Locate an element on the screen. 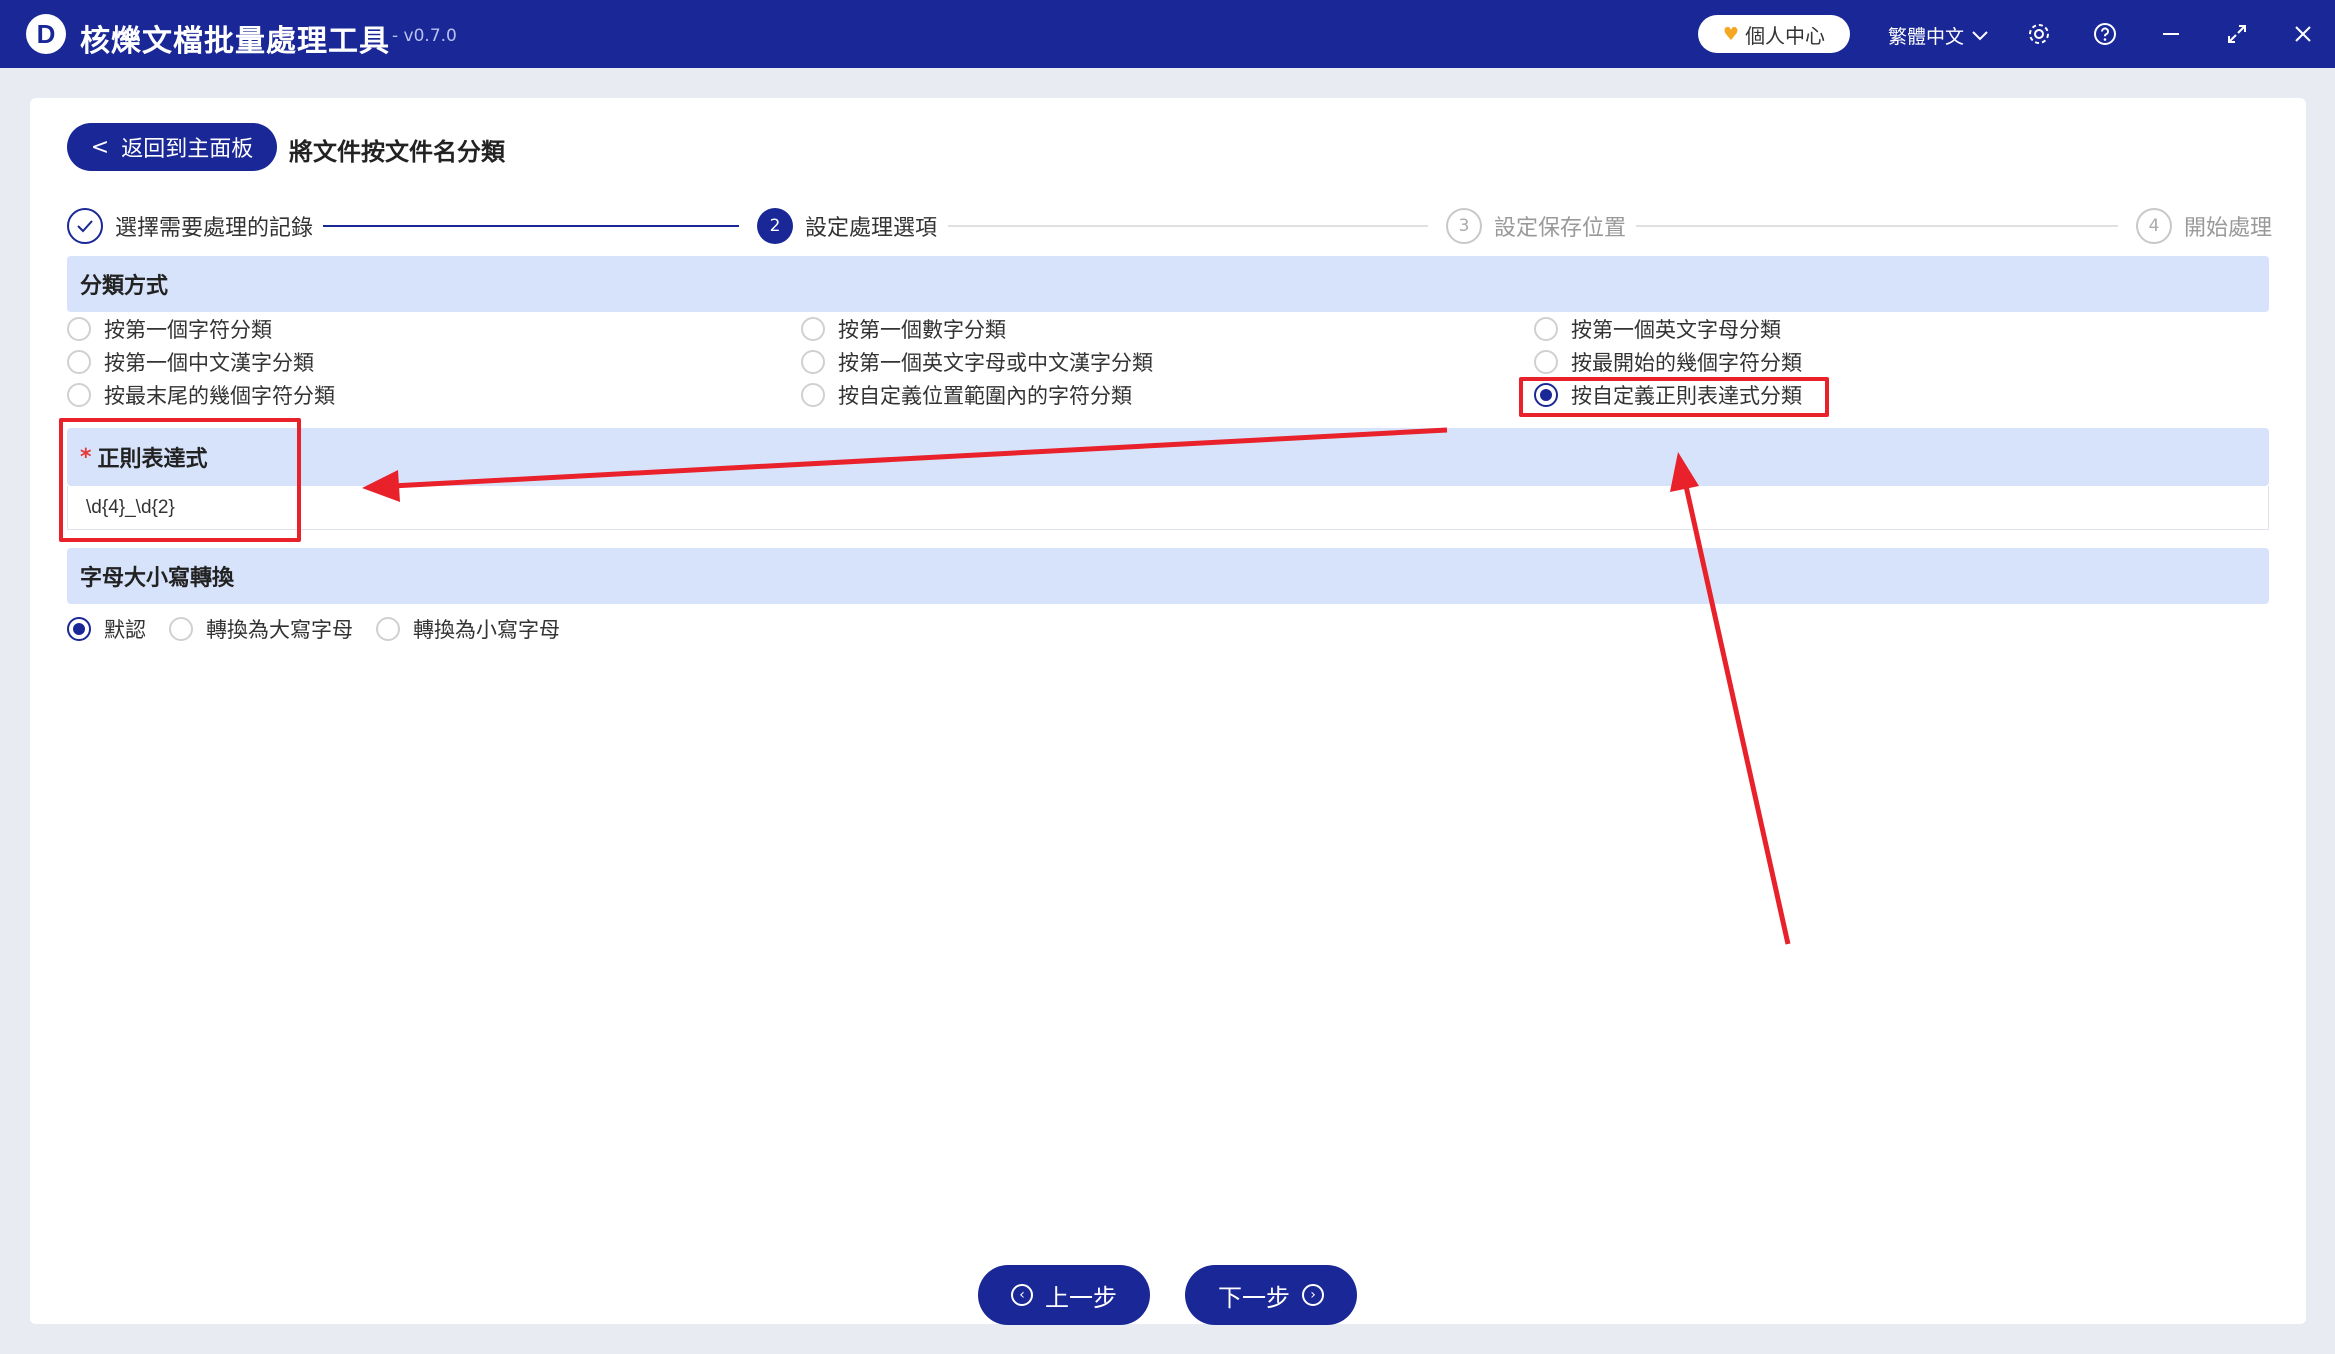 The width and height of the screenshot is (2335, 1354). radio-label: 按第一個字符分類 is located at coordinates (188, 330).